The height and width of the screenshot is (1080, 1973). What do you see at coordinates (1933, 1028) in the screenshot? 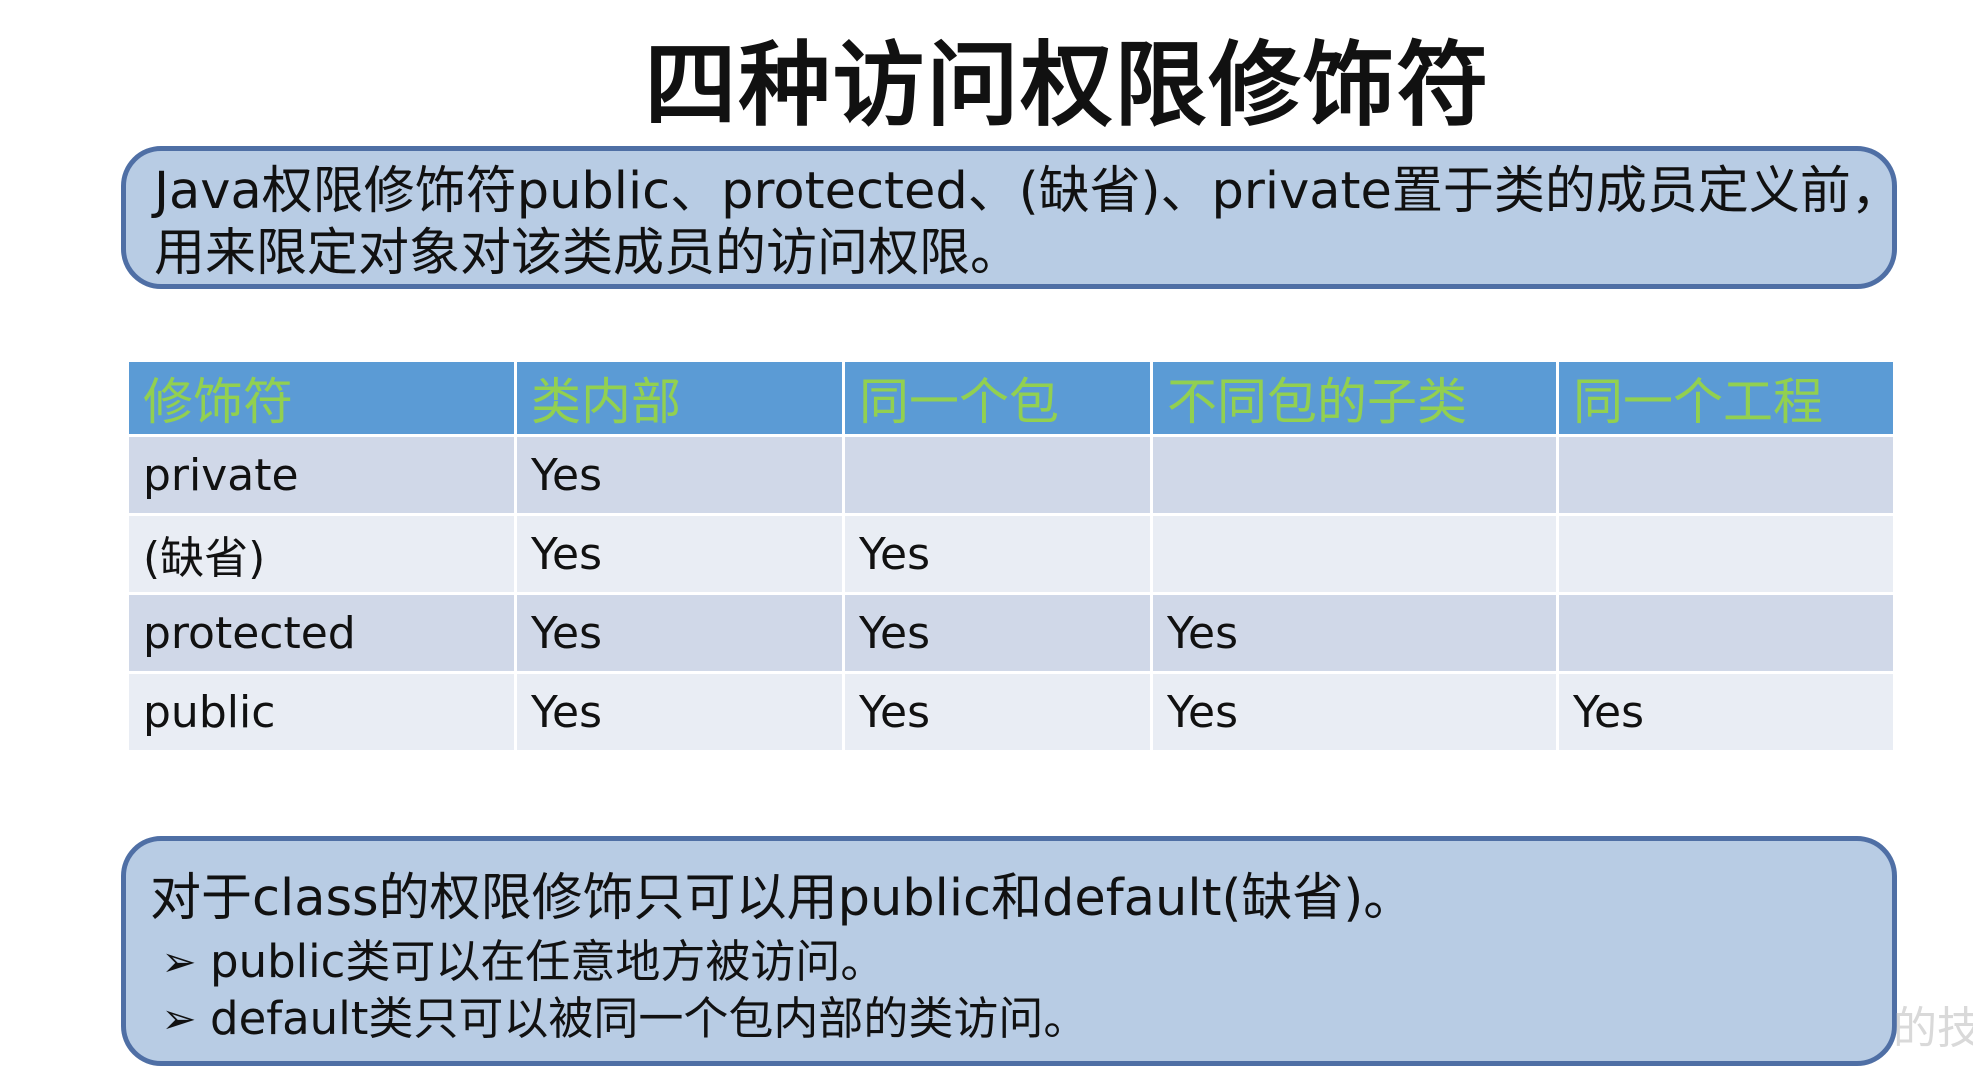
I see `watermark: 的技` at bounding box center [1933, 1028].